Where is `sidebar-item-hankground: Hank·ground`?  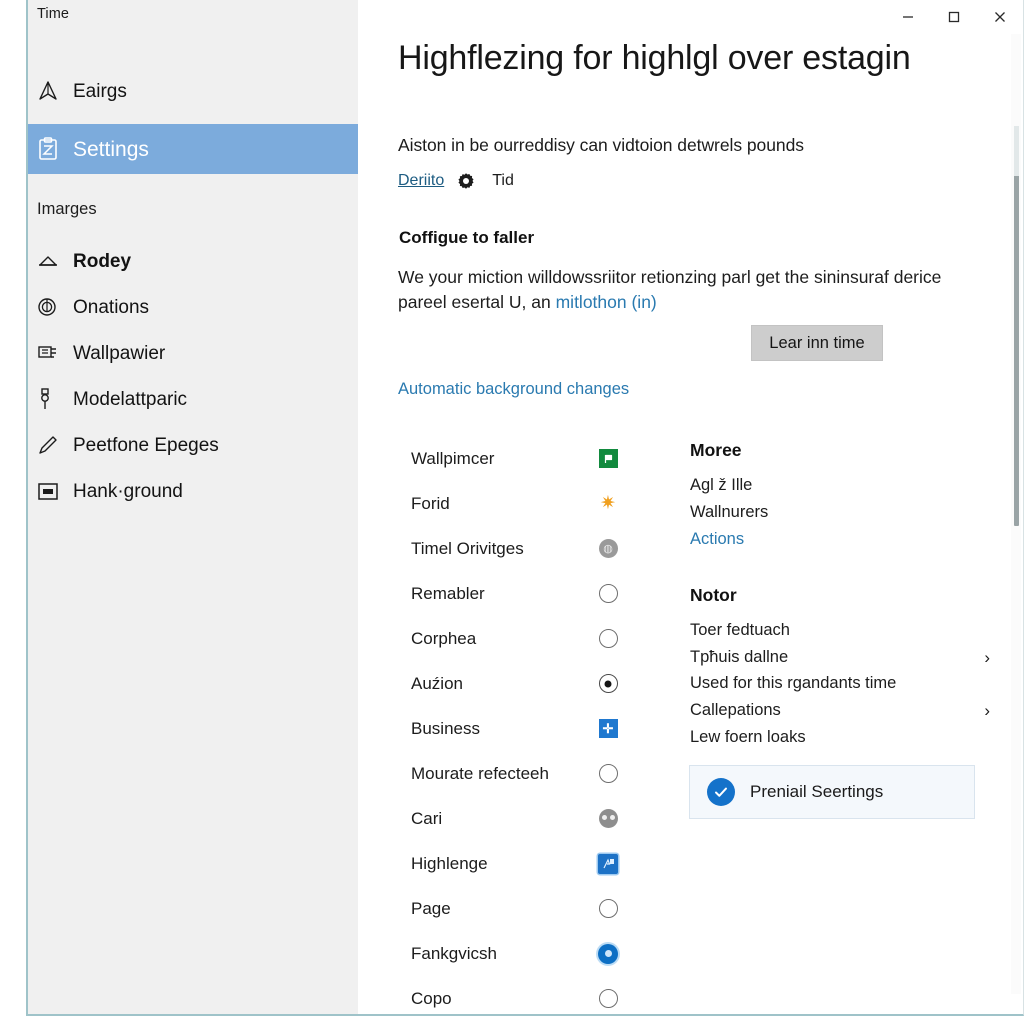
sidebar-item-hankground: Hank·ground is located at coordinates (193, 491).